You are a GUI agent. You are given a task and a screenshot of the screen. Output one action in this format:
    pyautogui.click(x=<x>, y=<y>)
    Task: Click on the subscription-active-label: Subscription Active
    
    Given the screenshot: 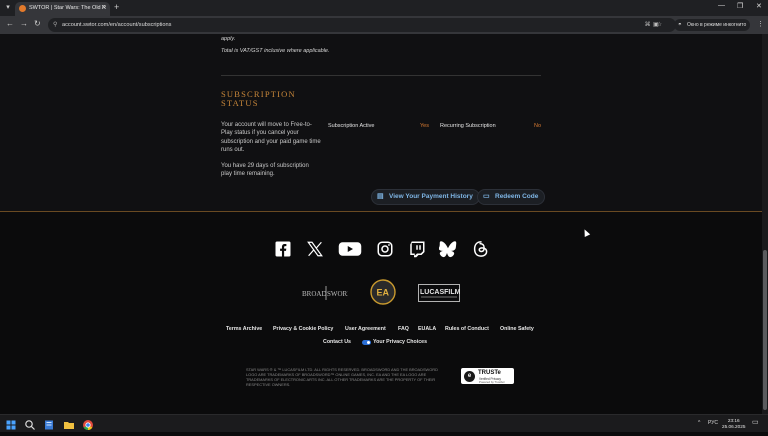 What is the action you would take?
    pyautogui.click(x=351, y=126)
    